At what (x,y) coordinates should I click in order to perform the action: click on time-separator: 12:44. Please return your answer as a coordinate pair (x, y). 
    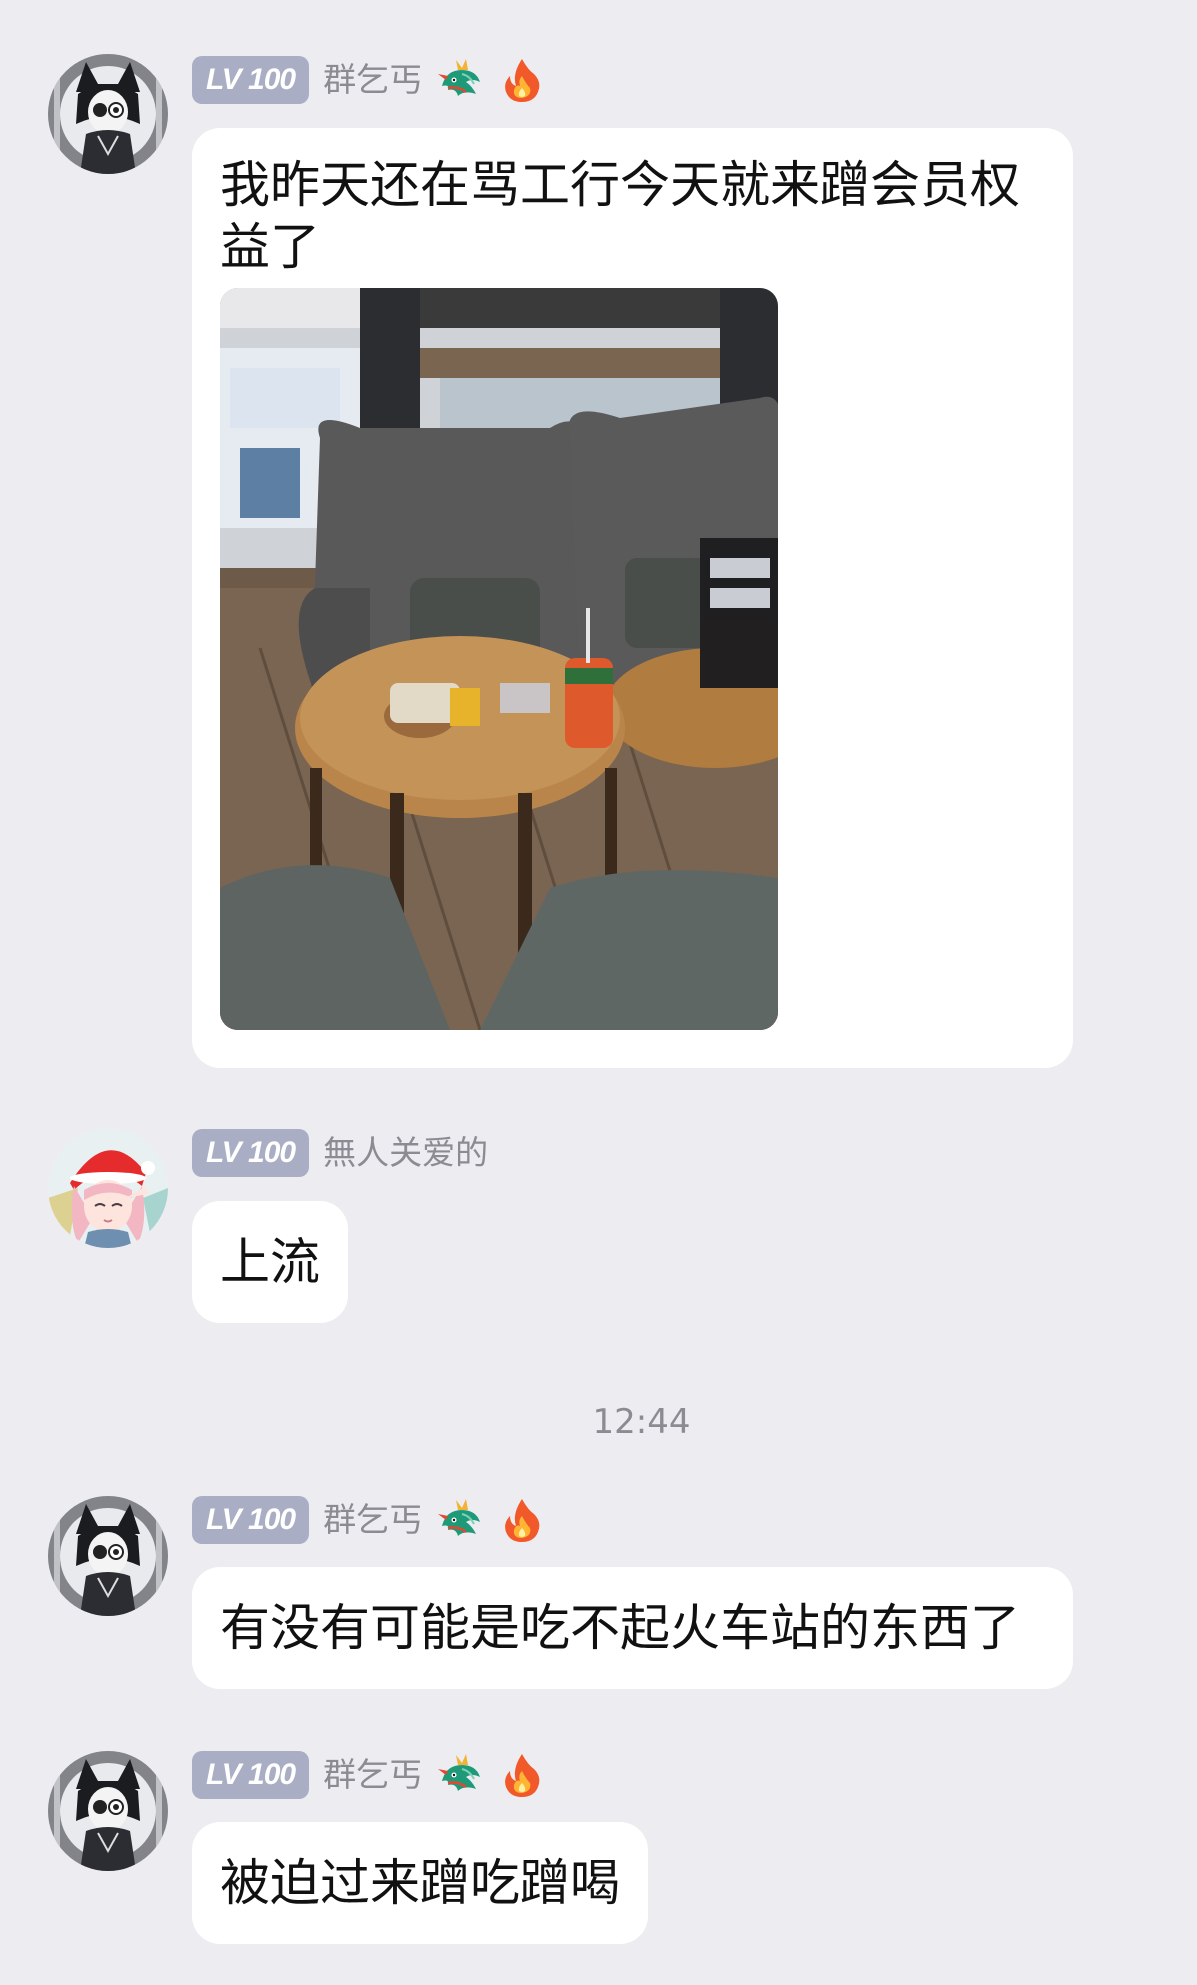
    Looking at the image, I should click on (641, 1422).